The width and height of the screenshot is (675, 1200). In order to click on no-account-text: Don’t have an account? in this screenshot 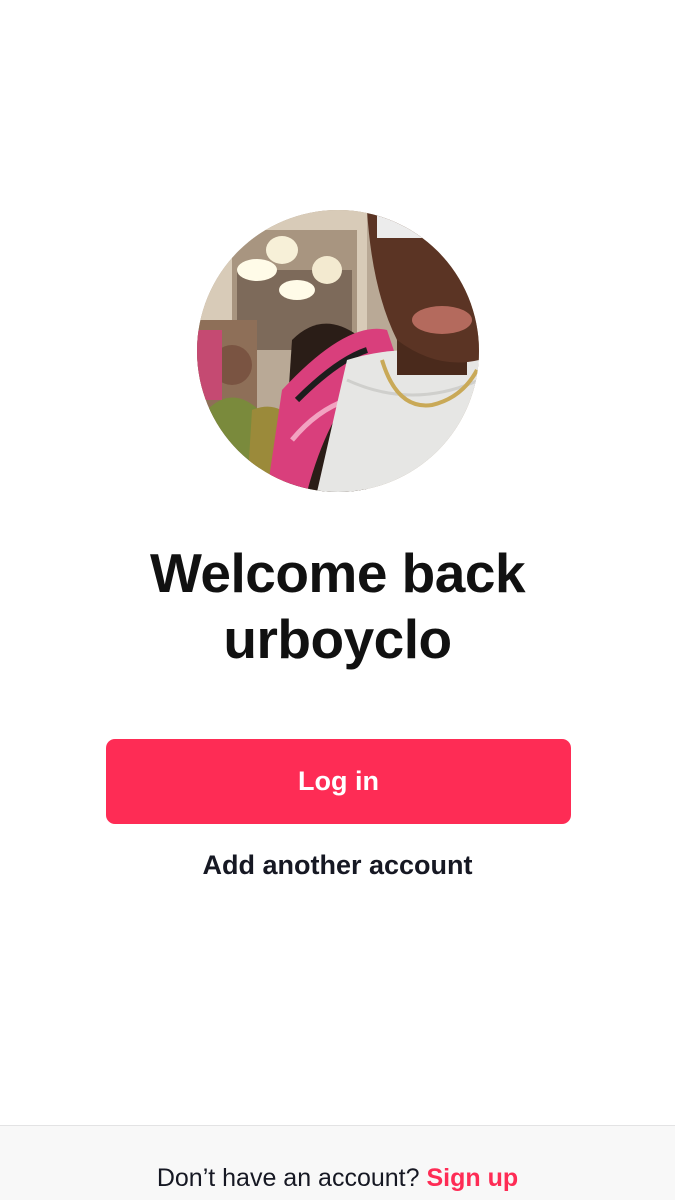, I will do `click(291, 1178)`.